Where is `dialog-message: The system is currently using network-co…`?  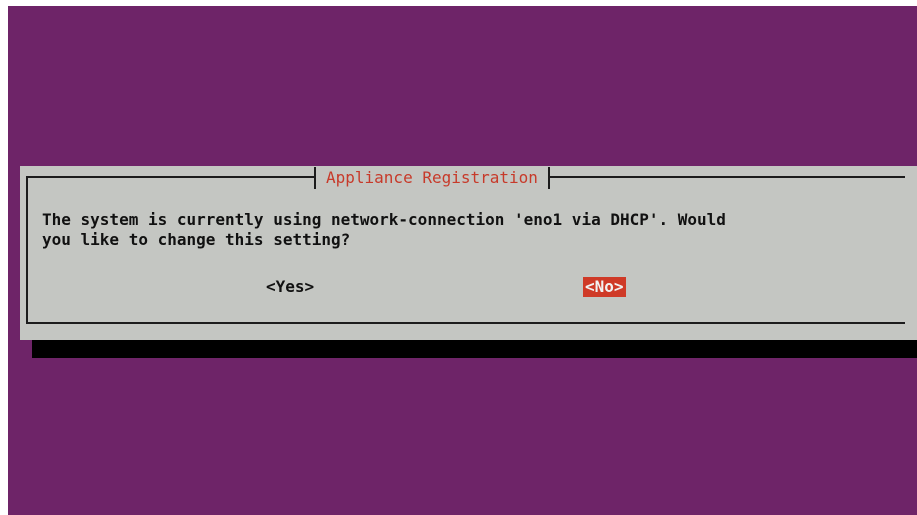
dialog-message: The system is currently using network-co… is located at coordinates (384, 229).